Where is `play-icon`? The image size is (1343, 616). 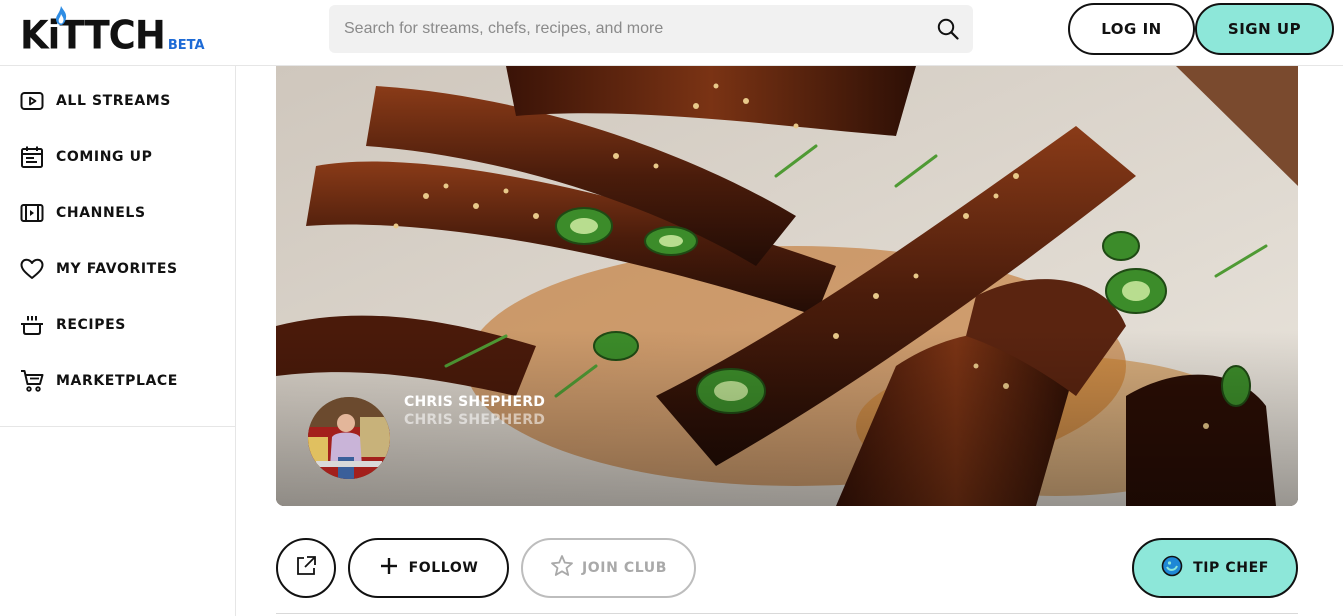 play-icon is located at coordinates (32, 101).